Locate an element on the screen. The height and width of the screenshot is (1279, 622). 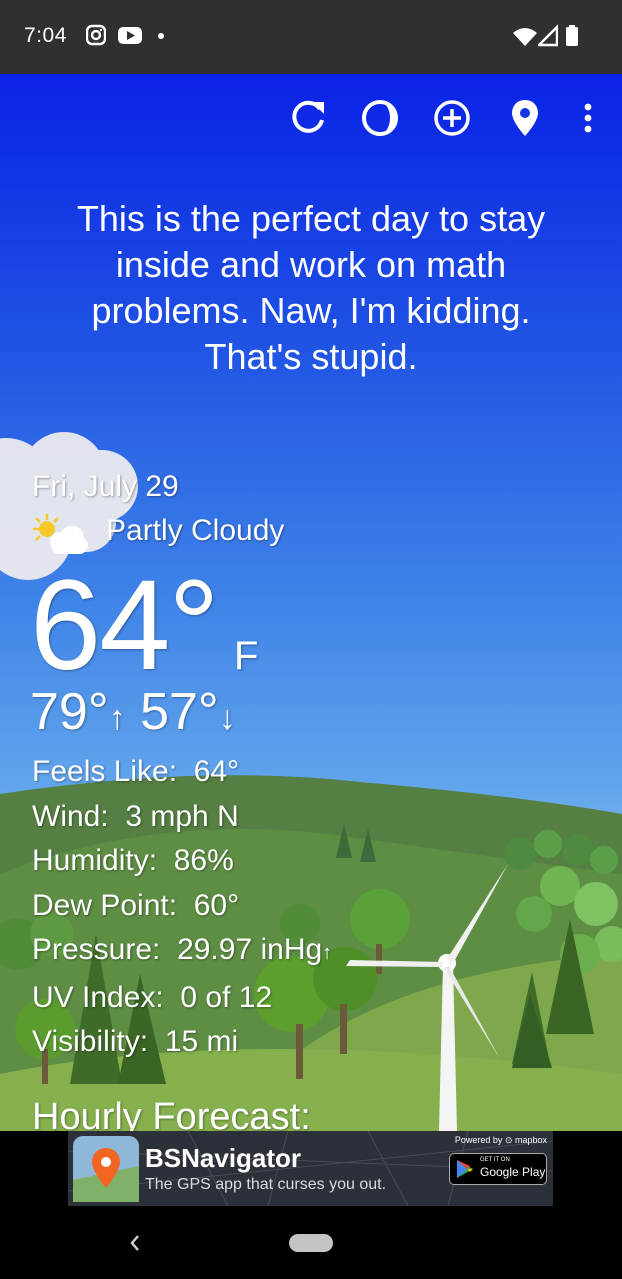
pressure-row: Pressure: 29.97 inHg↑ is located at coordinates (182, 952).